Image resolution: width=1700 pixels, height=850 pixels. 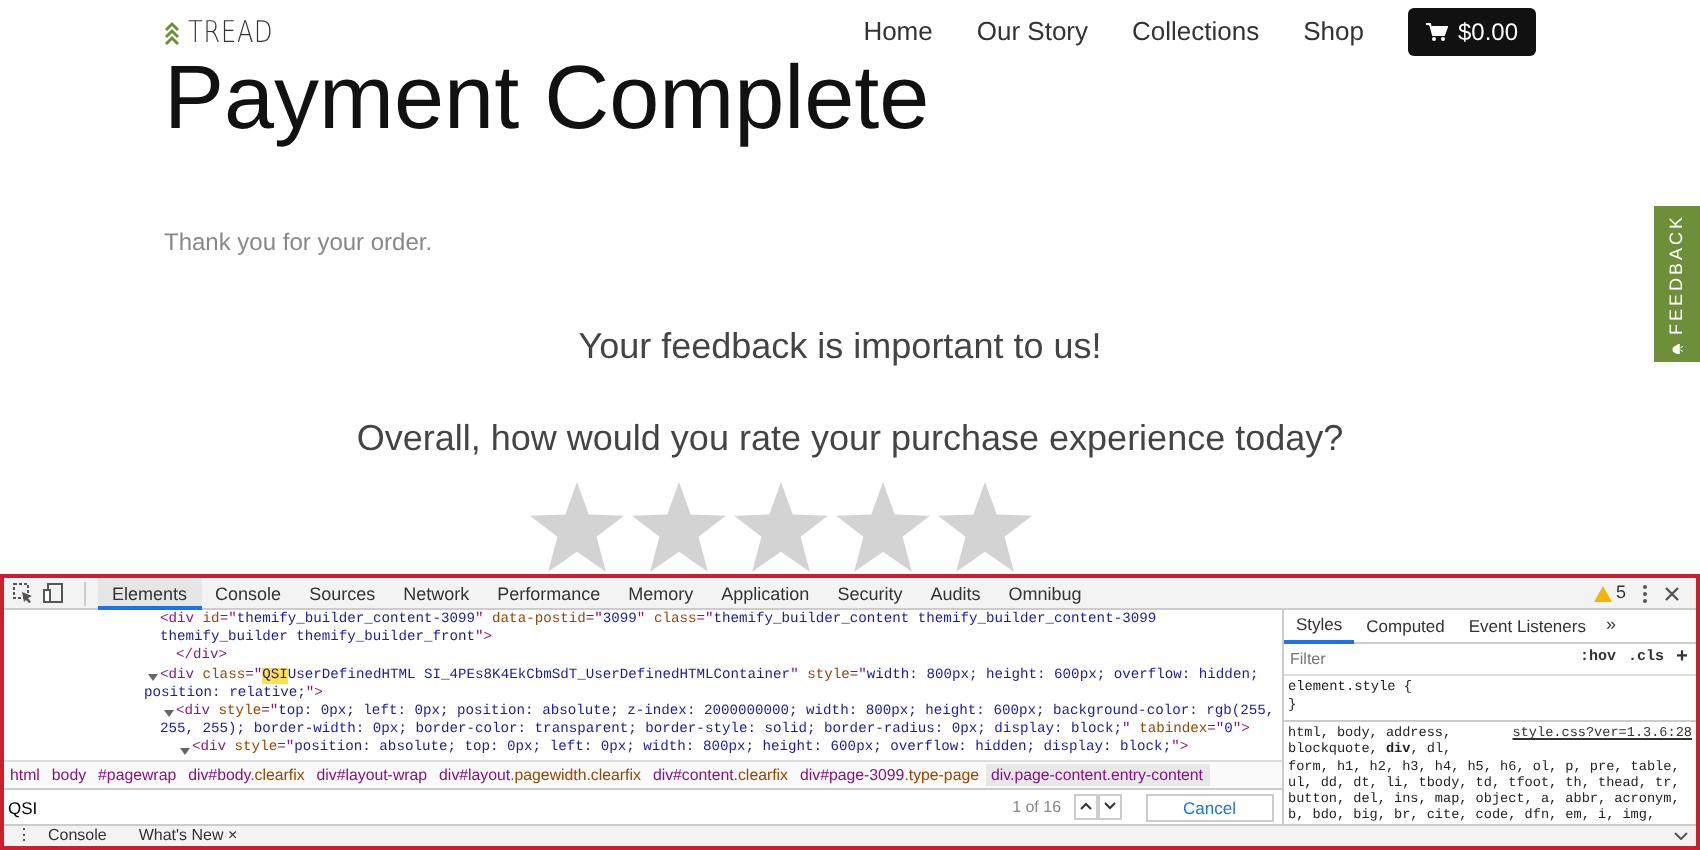 I want to click on next-match-button, so click(x=1109, y=807).